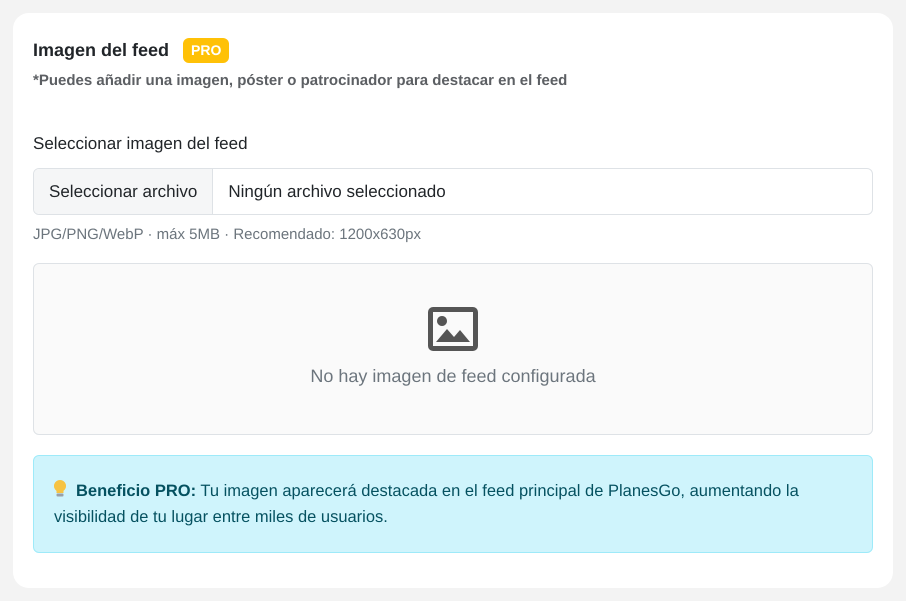  I want to click on section-title: Imagen del feed, so click(101, 50).